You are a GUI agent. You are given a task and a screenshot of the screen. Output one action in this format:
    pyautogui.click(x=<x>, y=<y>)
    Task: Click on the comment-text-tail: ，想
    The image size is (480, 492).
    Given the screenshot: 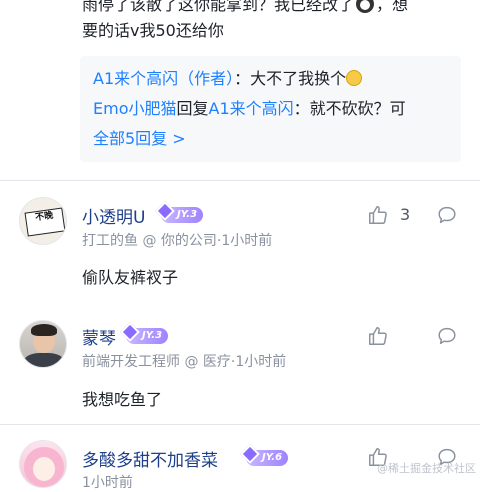 What is the action you would take?
    pyautogui.click(x=392, y=7)
    